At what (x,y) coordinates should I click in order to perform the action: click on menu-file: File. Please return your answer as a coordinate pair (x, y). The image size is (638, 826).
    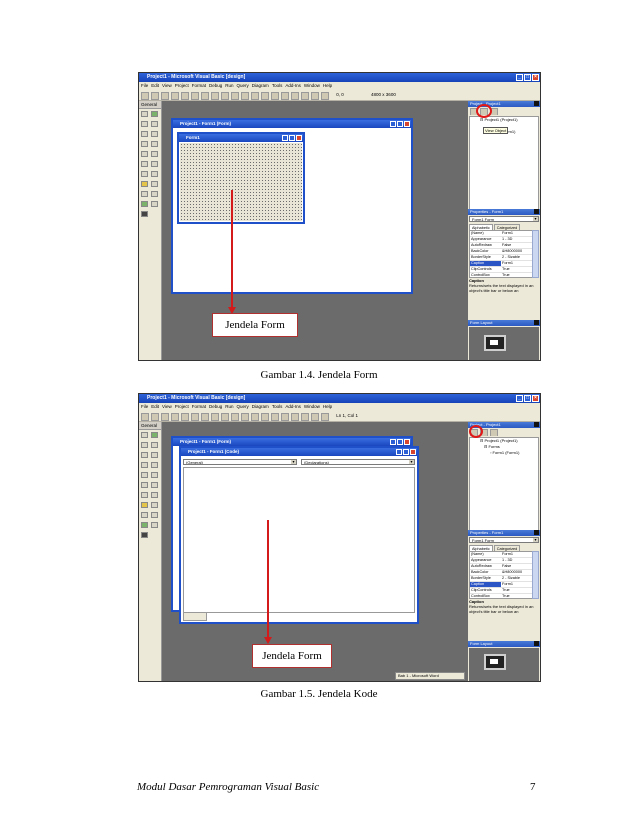
    Looking at the image, I should click on (144, 406).